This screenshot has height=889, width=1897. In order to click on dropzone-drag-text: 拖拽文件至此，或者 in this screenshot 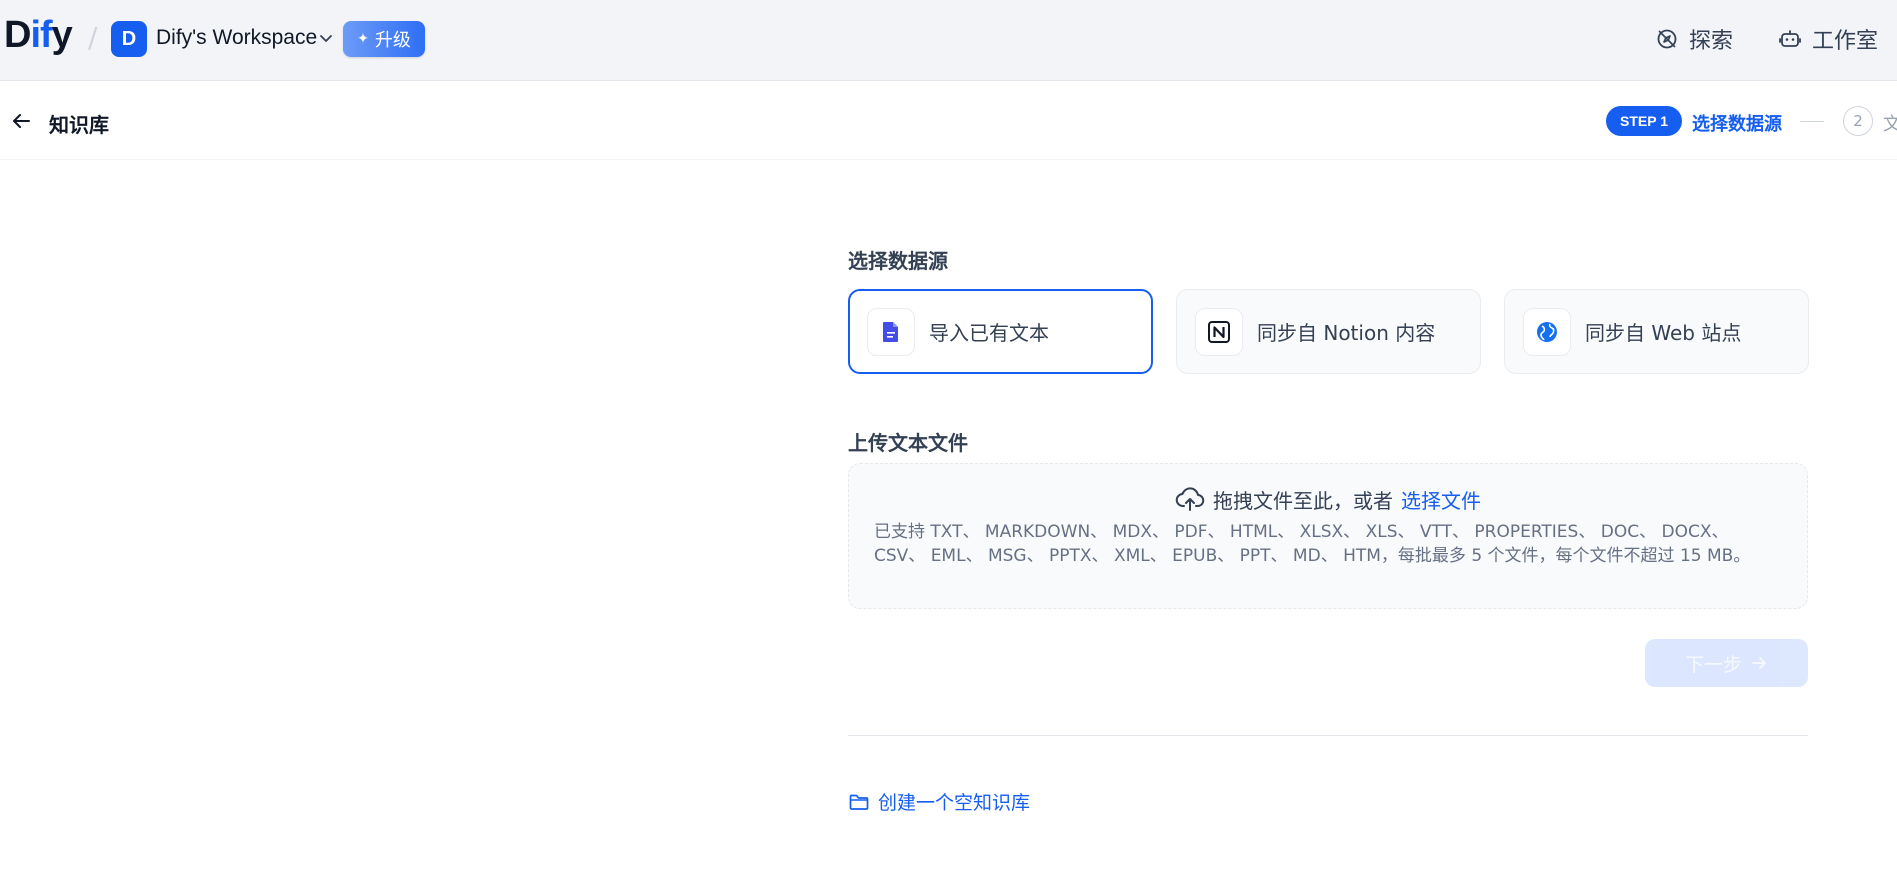, I will do `click(1303, 500)`.